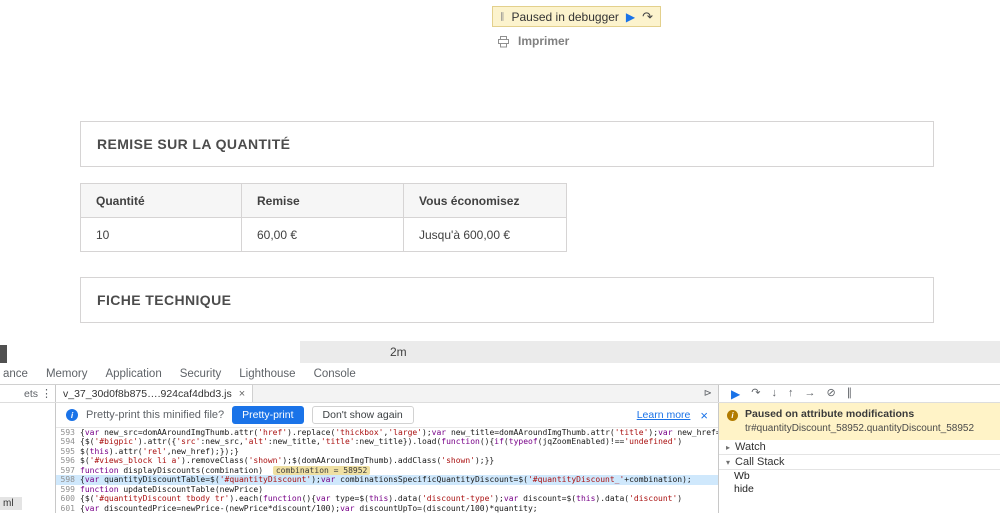 Image resolution: width=1000 pixels, height=513 pixels. I want to click on line-number: 598, so click(68, 479).